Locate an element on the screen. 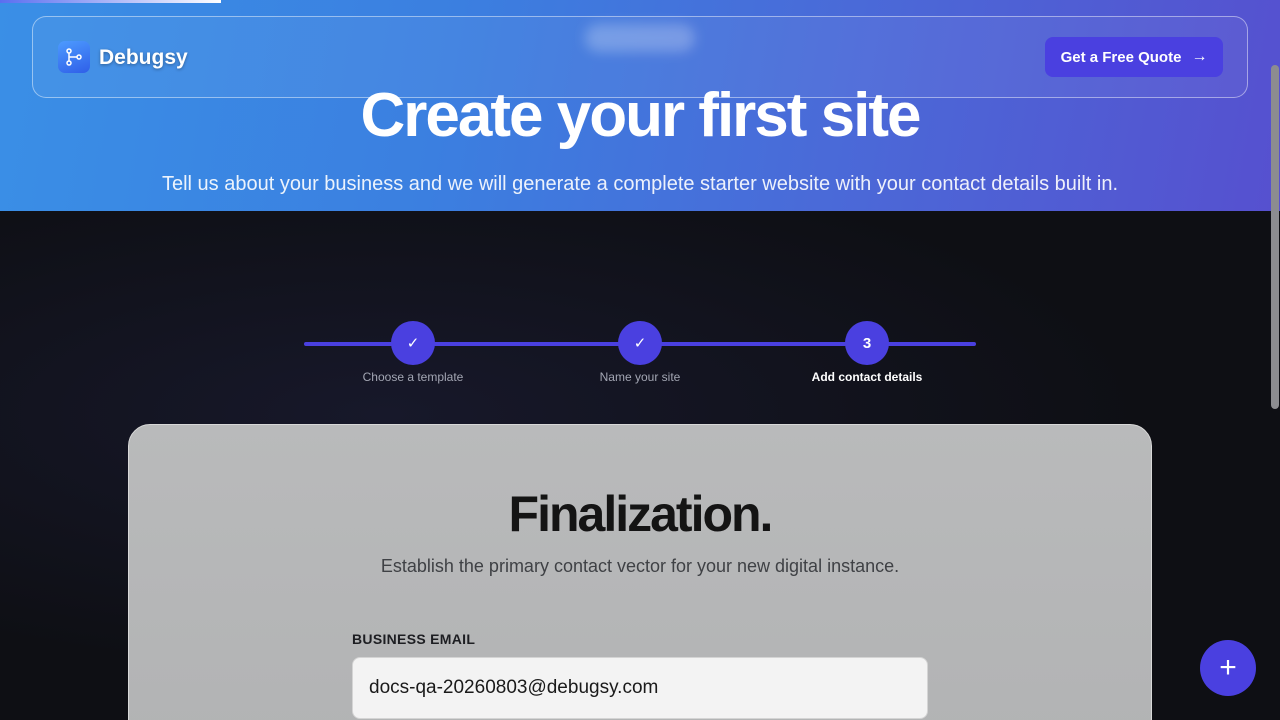 Image resolution: width=1280 pixels, height=720 pixels. get-quote-label: Get a Free Quote is located at coordinates (1121, 57).